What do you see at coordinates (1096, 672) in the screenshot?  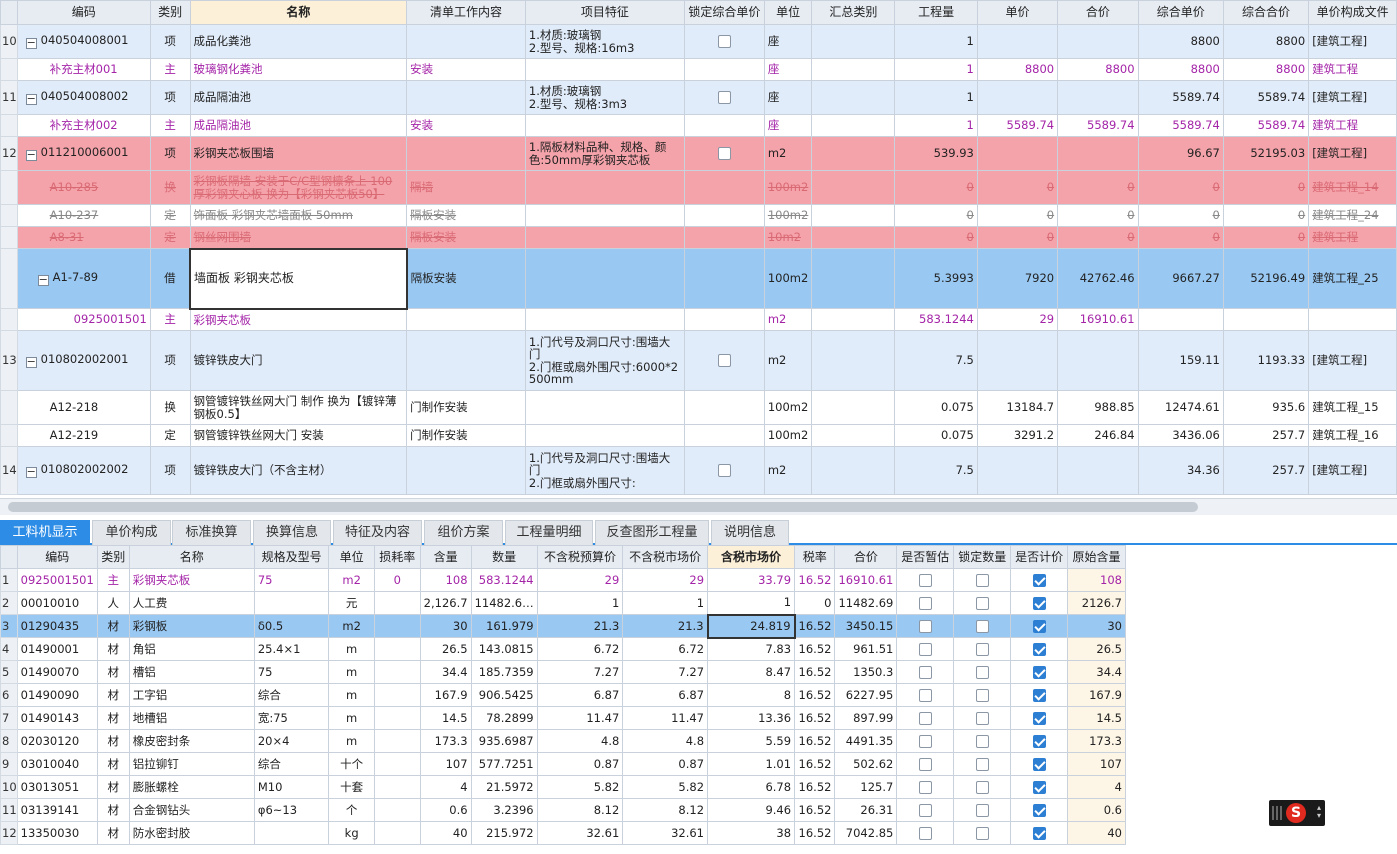 I see `original-content-cell: 34.4` at bounding box center [1096, 672].